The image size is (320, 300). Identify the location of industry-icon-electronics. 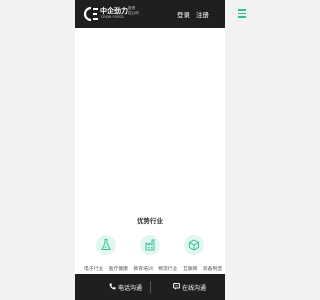
(106, 245).